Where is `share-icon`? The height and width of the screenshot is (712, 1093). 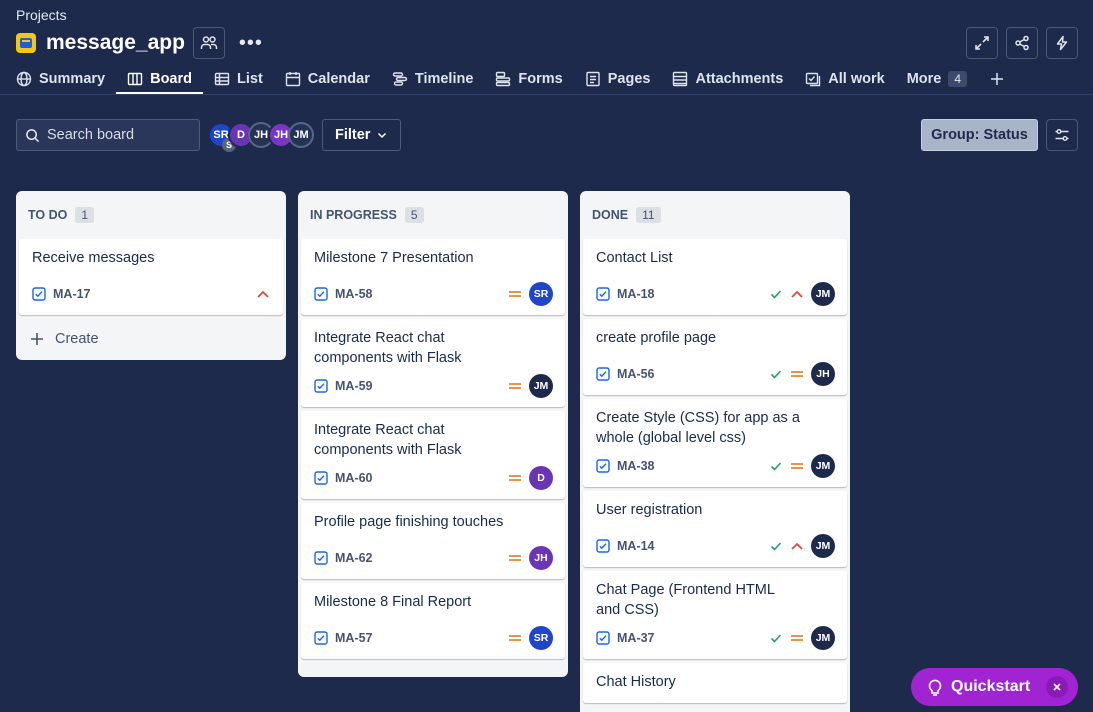 share-icon is located at coordinates (1022, 43).